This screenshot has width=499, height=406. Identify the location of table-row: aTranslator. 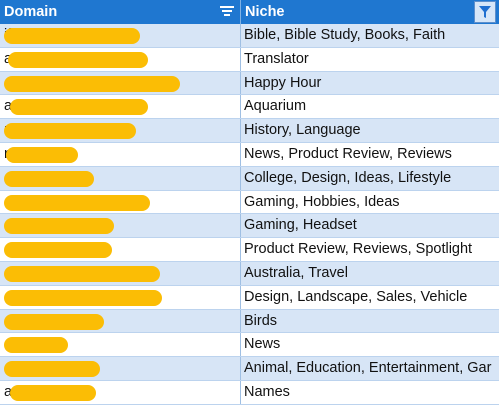
(249, 59).